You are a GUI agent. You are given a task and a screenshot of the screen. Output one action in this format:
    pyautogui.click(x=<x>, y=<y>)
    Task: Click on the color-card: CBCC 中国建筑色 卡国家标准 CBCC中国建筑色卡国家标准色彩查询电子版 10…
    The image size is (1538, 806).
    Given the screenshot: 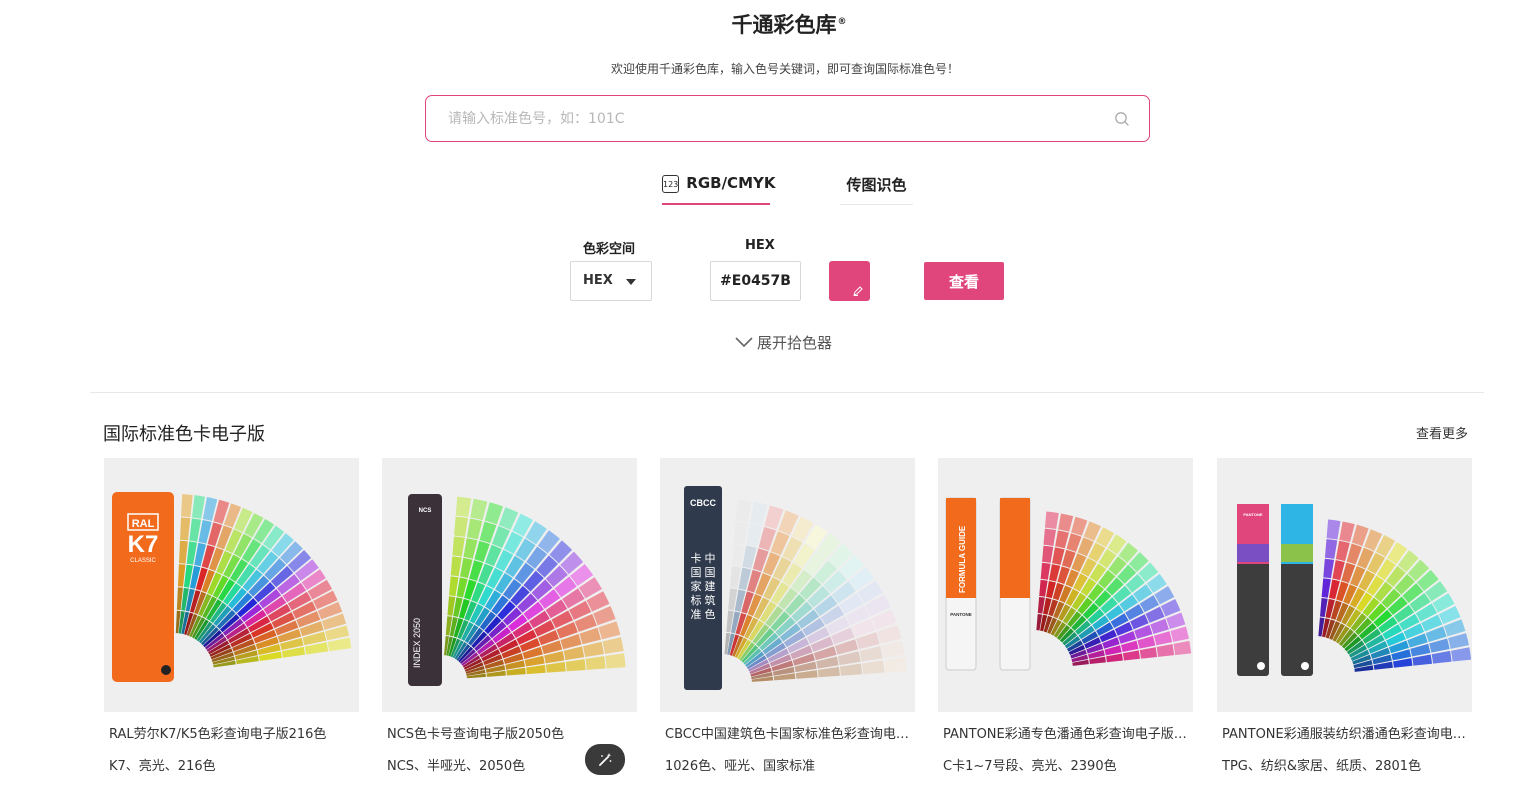 What is the action you would take?
    pyautogui.click(x=787, y=632)
    